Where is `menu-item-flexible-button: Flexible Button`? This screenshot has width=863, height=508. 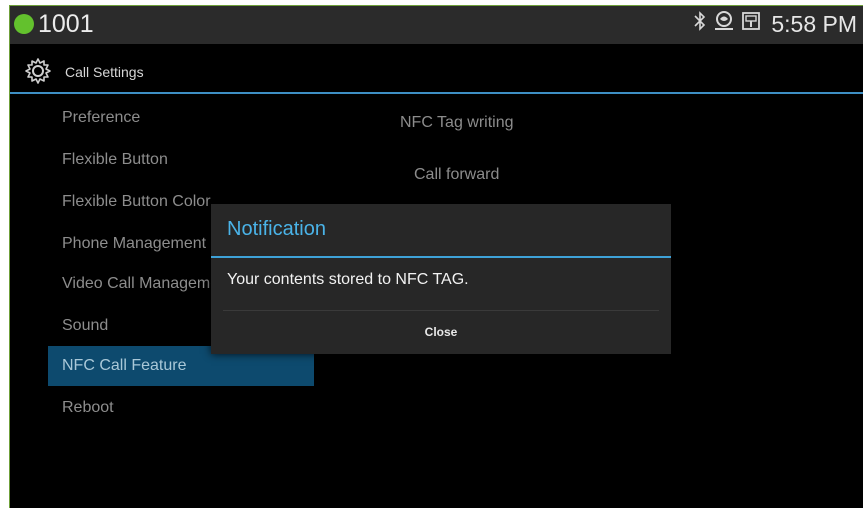
menu-item-flexible-button: Flexible Button is located at coordinates (181, 160).